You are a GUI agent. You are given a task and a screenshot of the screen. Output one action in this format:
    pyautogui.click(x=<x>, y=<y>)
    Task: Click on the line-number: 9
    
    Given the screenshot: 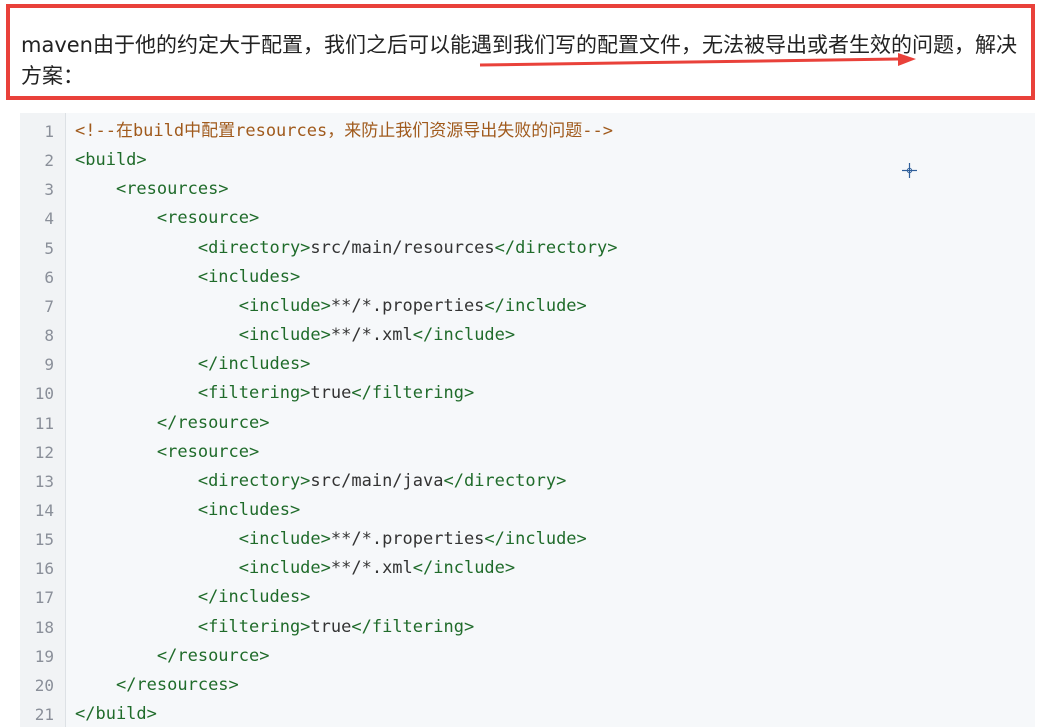 What is the action you would take?
    pyautogui.click(x=49, y=365)
    